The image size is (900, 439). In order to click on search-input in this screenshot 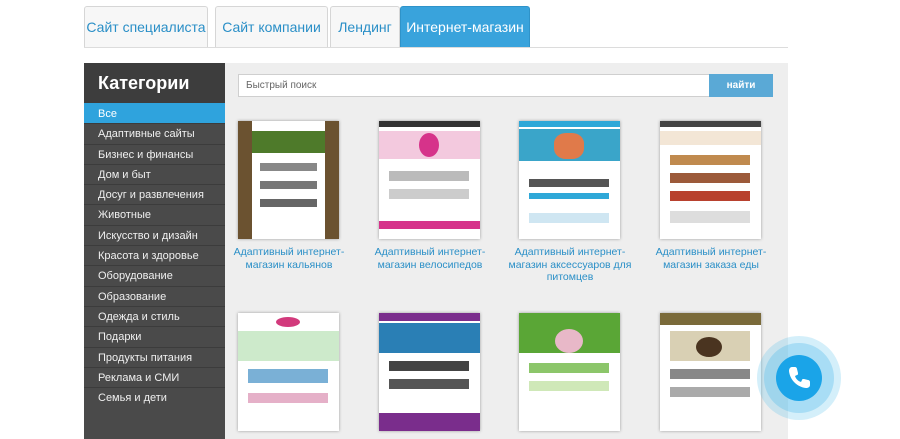, I will do `click(474, 85)`.